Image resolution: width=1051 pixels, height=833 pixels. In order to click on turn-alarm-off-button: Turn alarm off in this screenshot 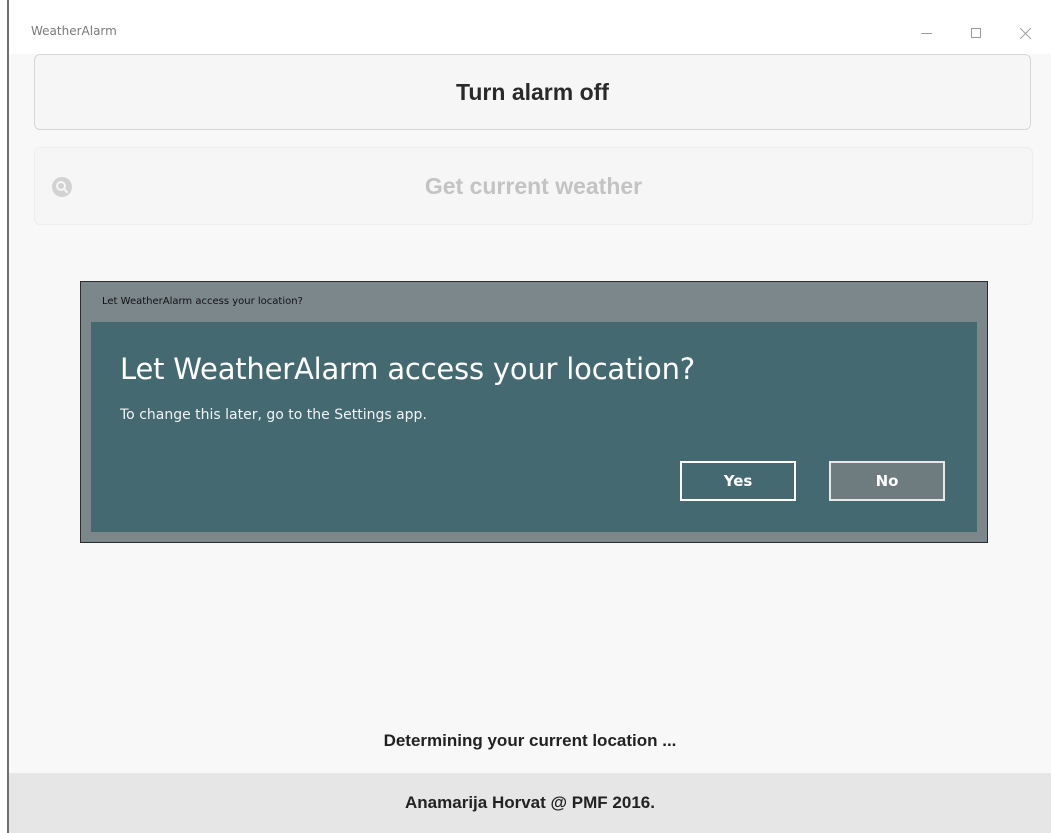, I will do `click(532, 92)`.